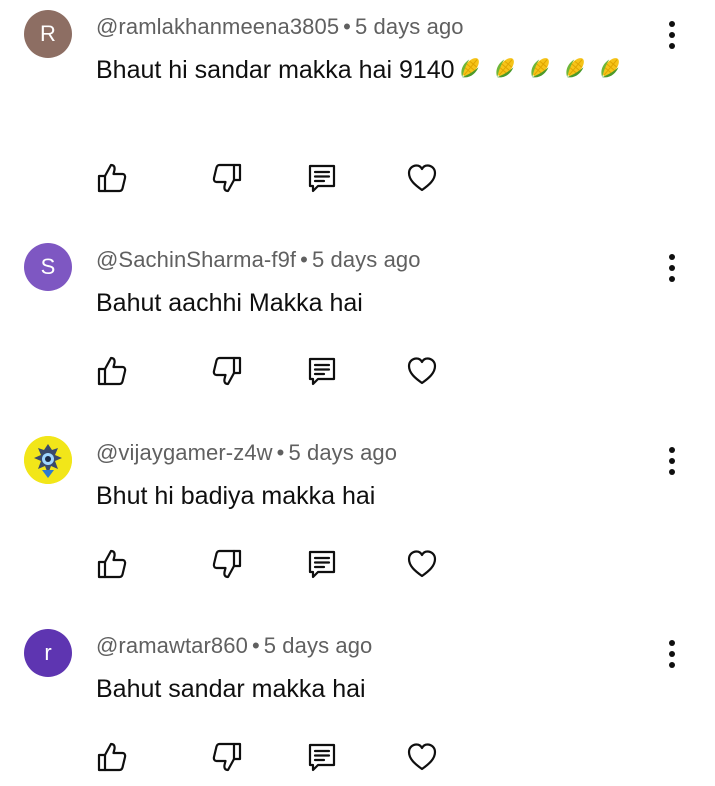 The image size is (715, 786). What do you see at coordinates (376, 303) in the screenshot?
I see `comment-text: Bahut aachhi Makka hai` at bounding box center [376, 303].